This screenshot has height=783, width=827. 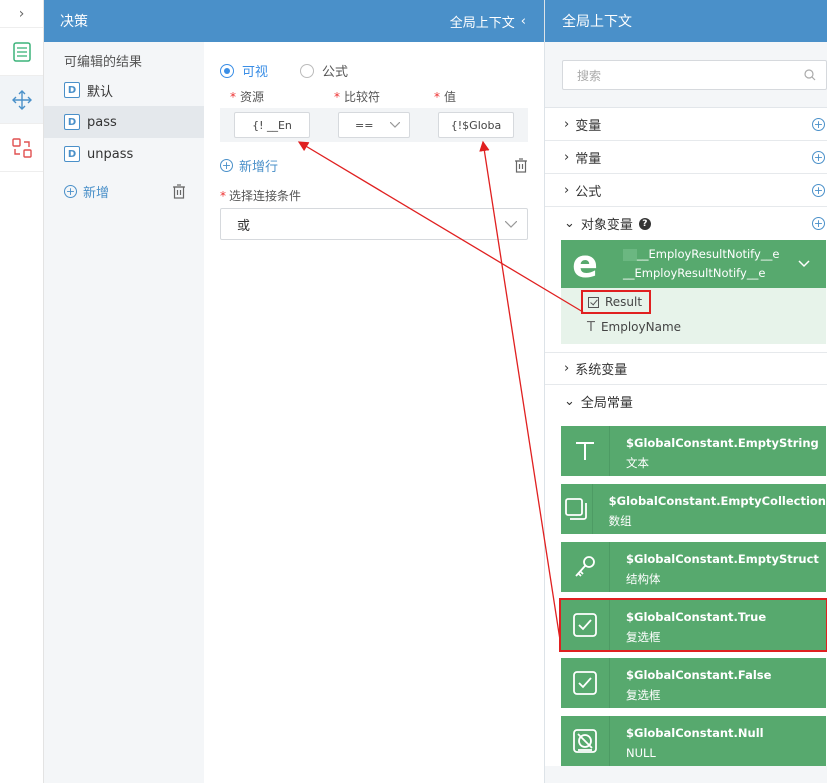 What do you see at coordinates (686, 223) in the screenshot?
I see `section-object-variables: ⌄ 对象变量? +` at bounding box center [686, 223].